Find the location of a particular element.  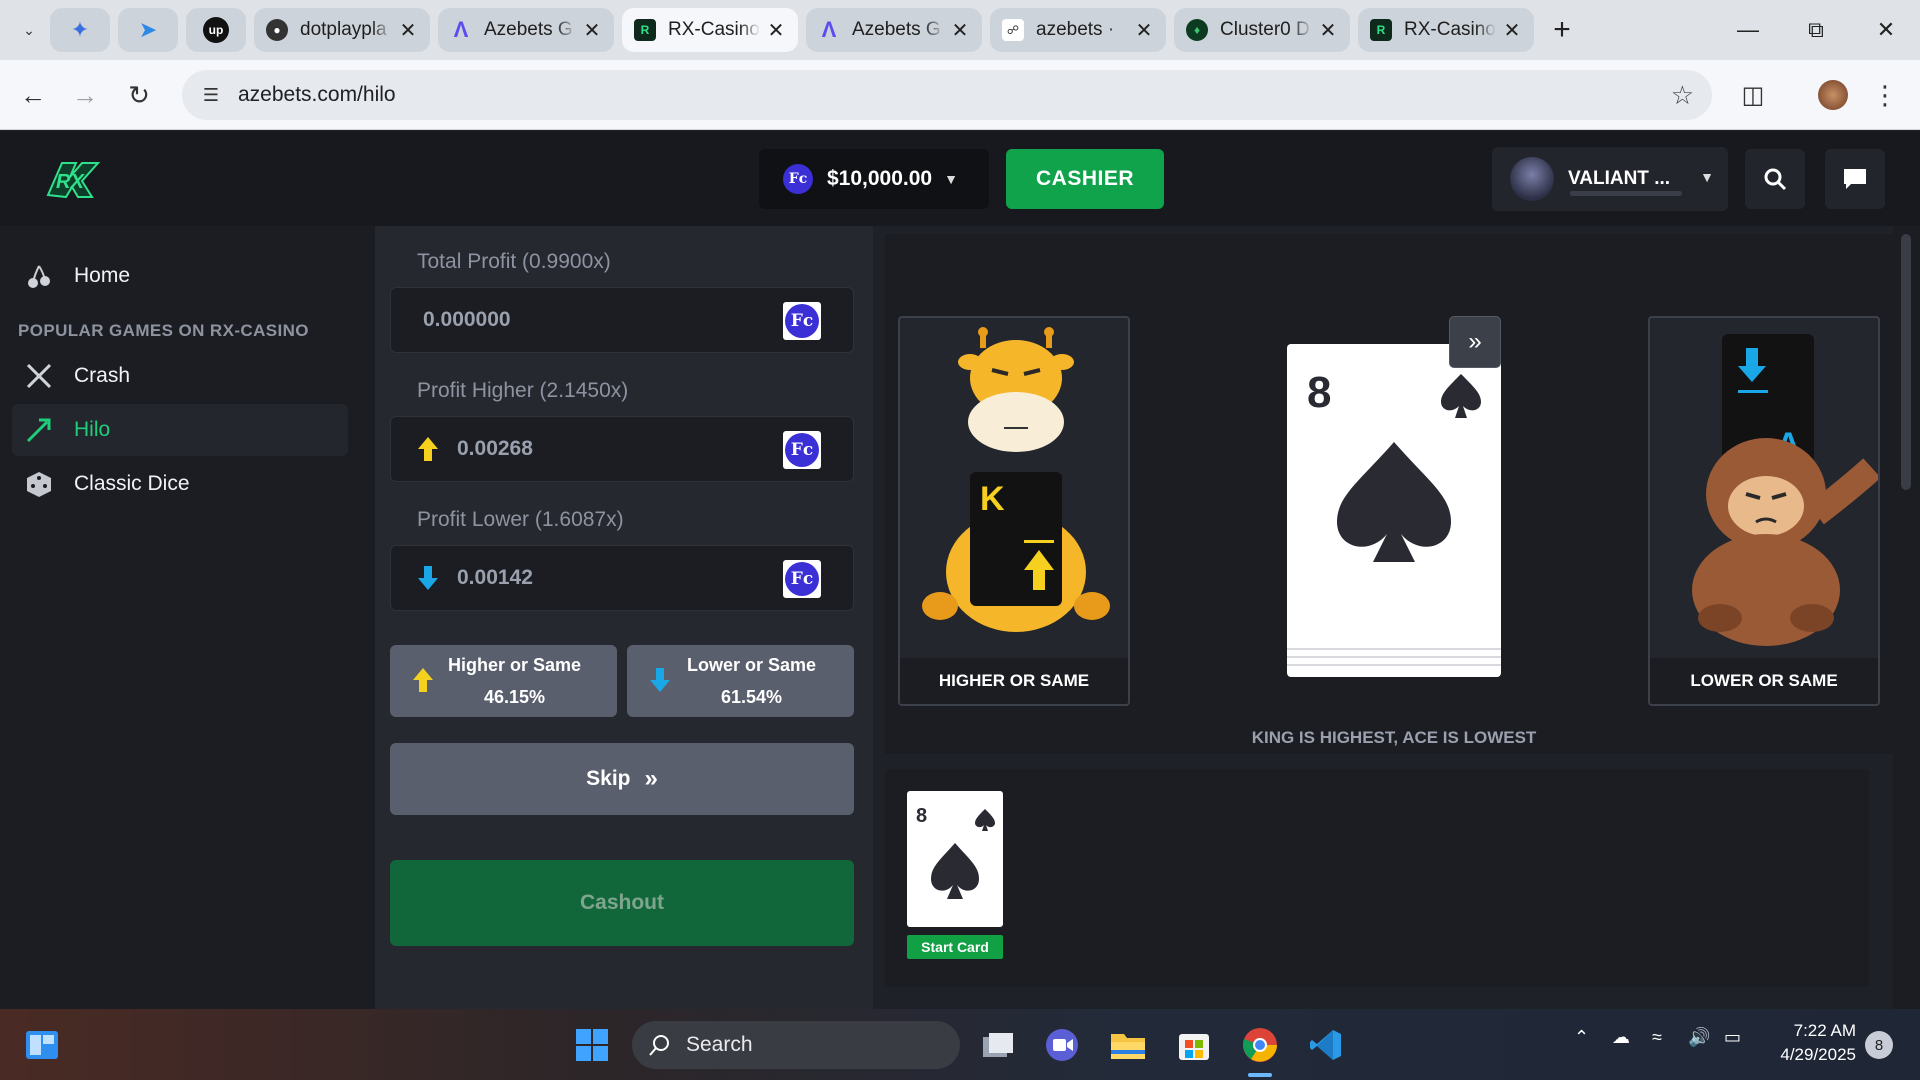

omnibox: ☰ azebets.com/hilo ☆ is located at coordinates (947, 95).